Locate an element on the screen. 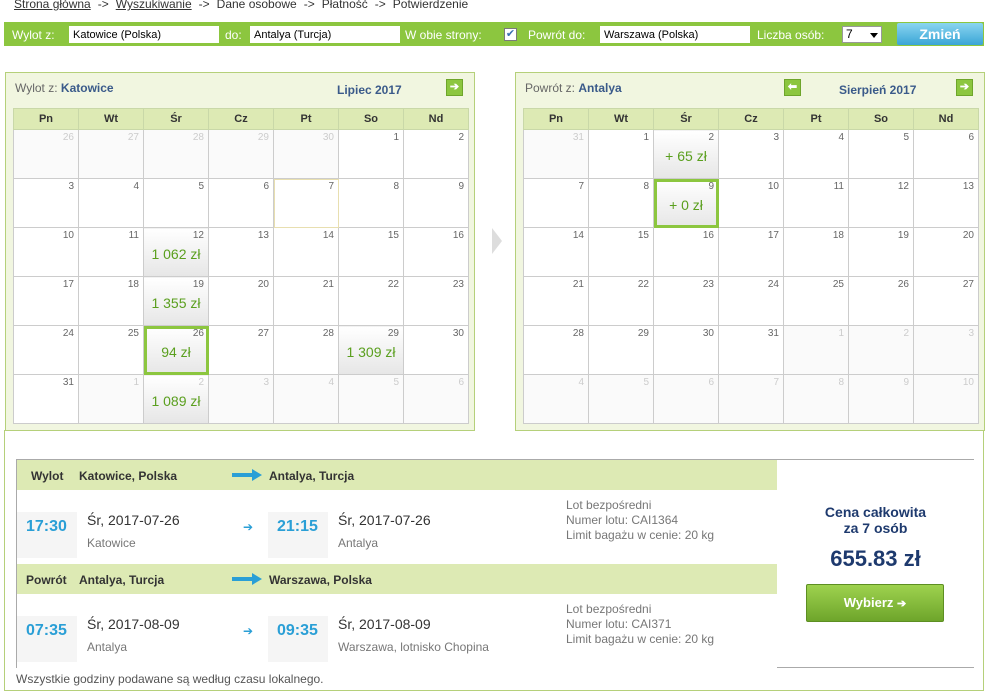 This screenshot has width=1001, height=691. day-number: 3 is located at coordinates (266, 382).